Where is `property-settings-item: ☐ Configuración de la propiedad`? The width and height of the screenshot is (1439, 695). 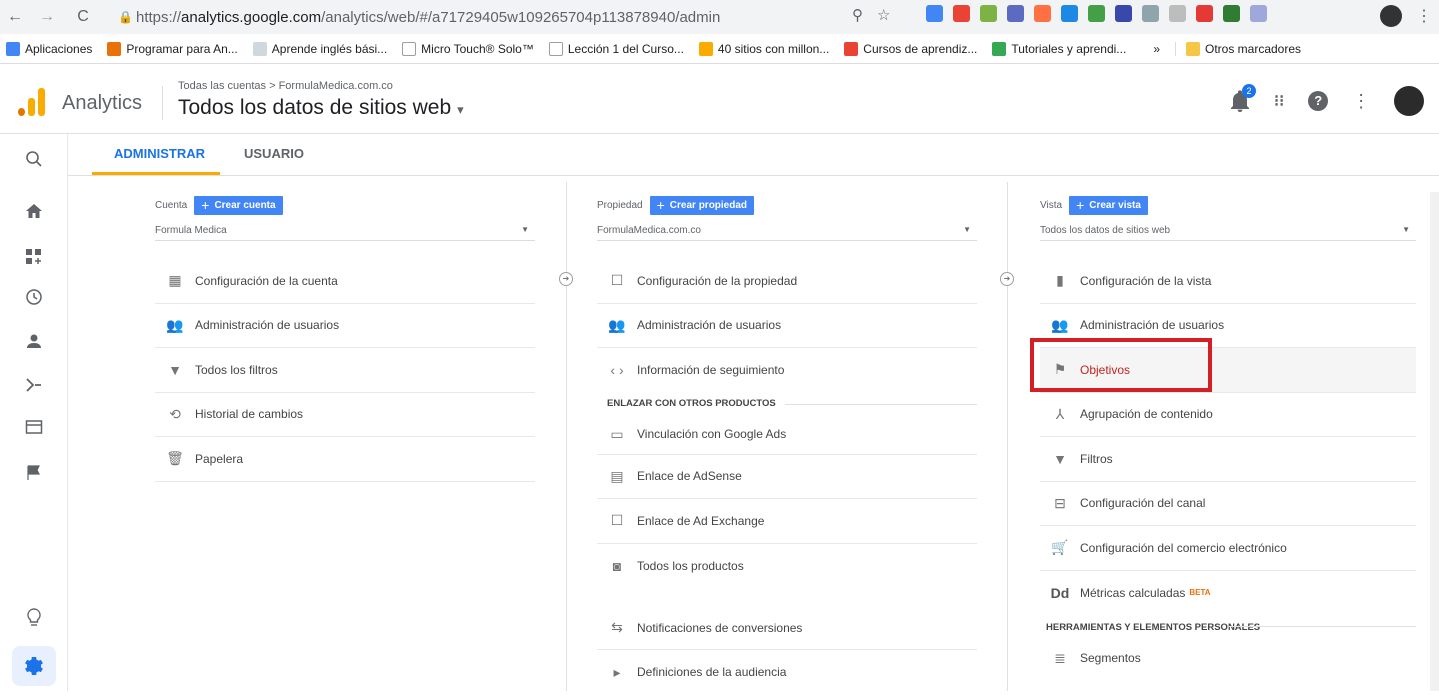
property-settings-item: ☐ Configuración de la propiedad is located at coordinates (787, 281).